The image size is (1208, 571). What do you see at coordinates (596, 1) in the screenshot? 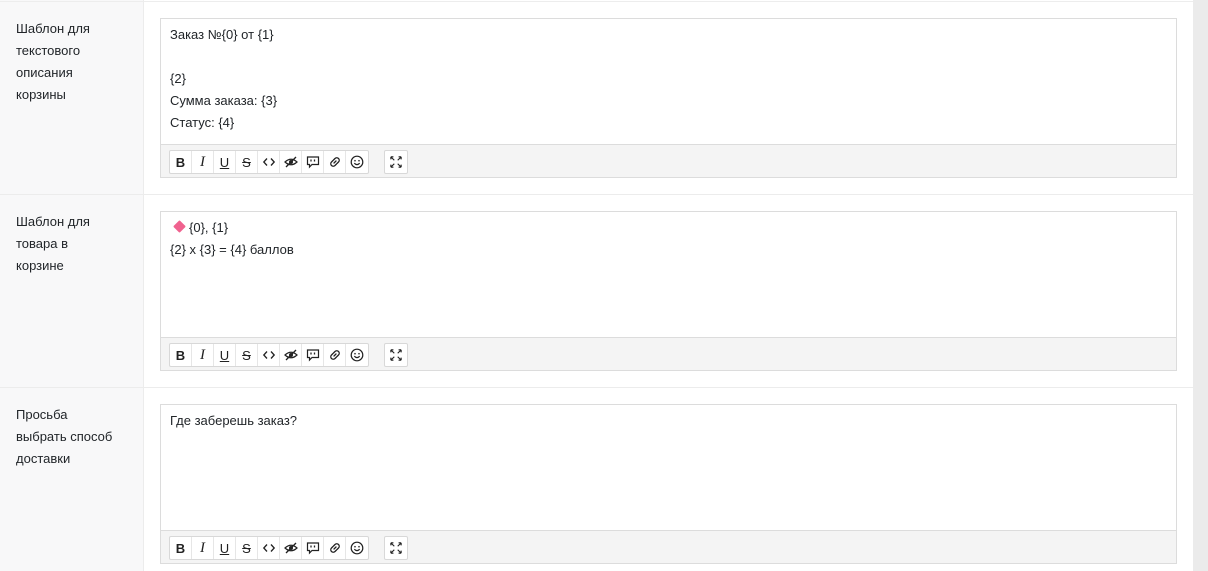
I see `top-divider` at bounding box center [596, 1].